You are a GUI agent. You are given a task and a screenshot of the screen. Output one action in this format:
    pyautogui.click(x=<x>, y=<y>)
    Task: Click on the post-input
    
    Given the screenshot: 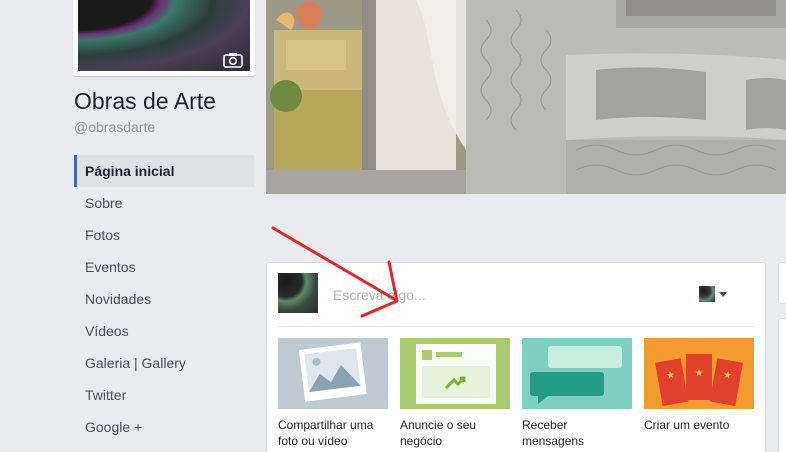 What is the action you would take?
    pyautogui.click(x=483, y=295)
    